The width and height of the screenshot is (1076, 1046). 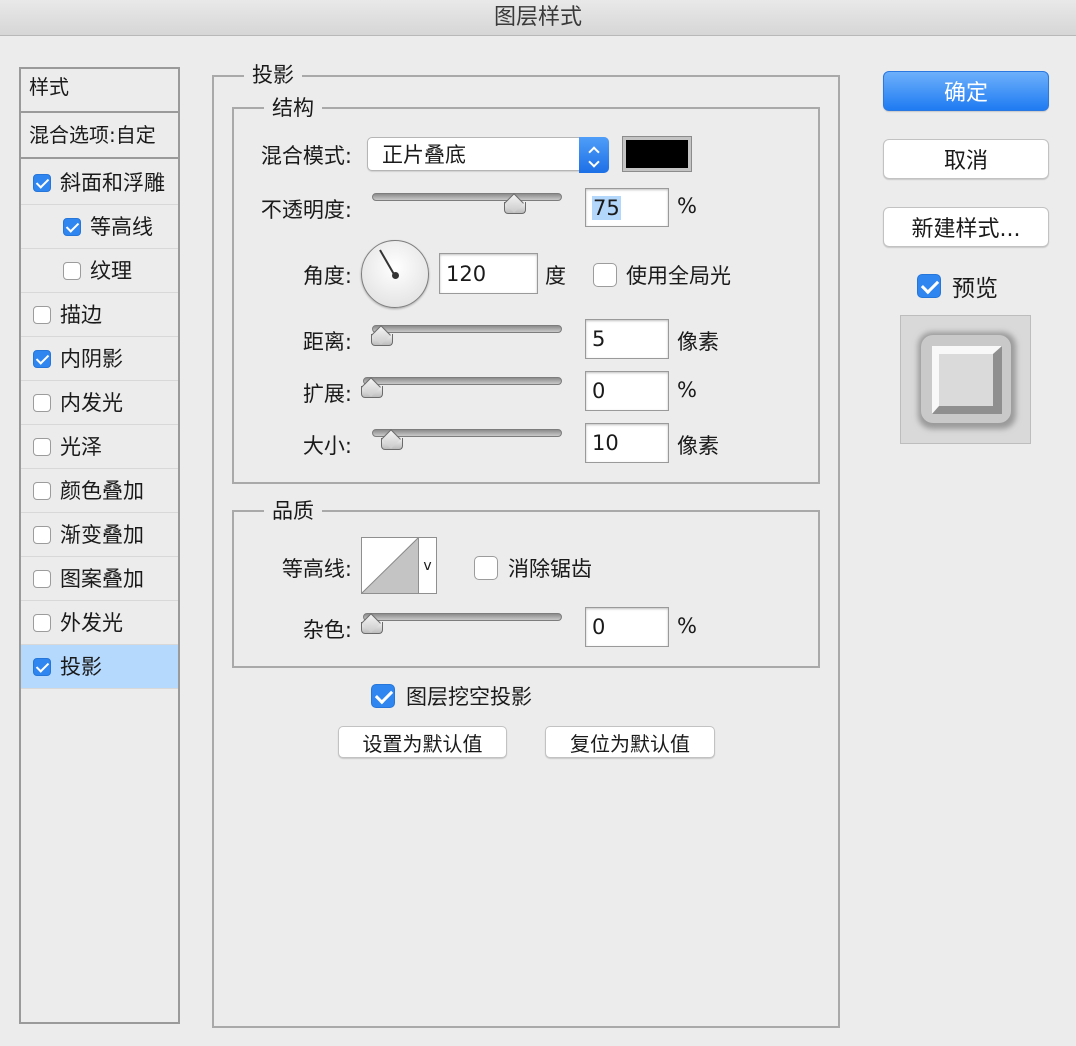 I want to click on style-list-item-label: 斜面和浮雕, so click(x=112, y=182).